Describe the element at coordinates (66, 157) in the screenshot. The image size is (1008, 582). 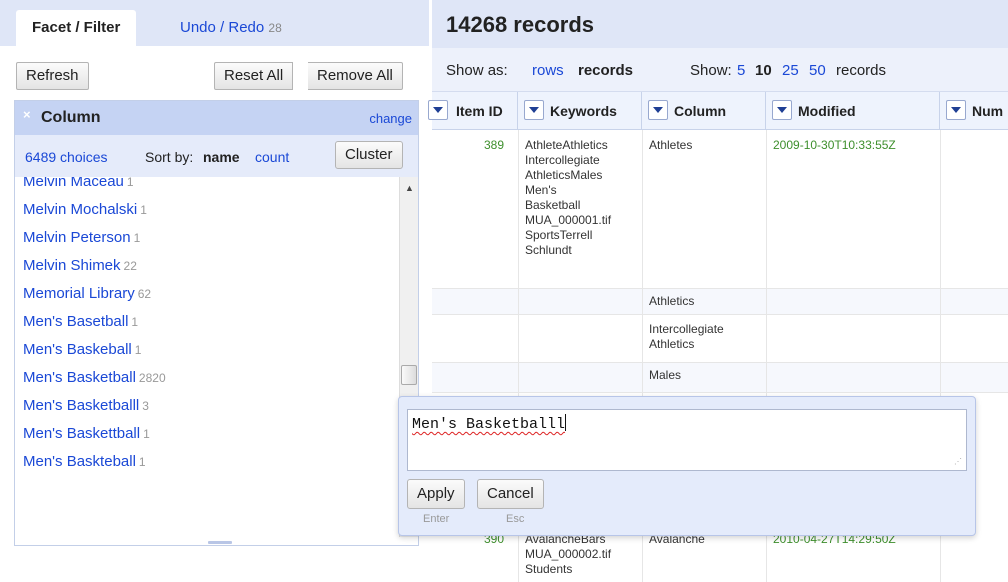
I see `choices-count-link: 6489 choices` at that location.